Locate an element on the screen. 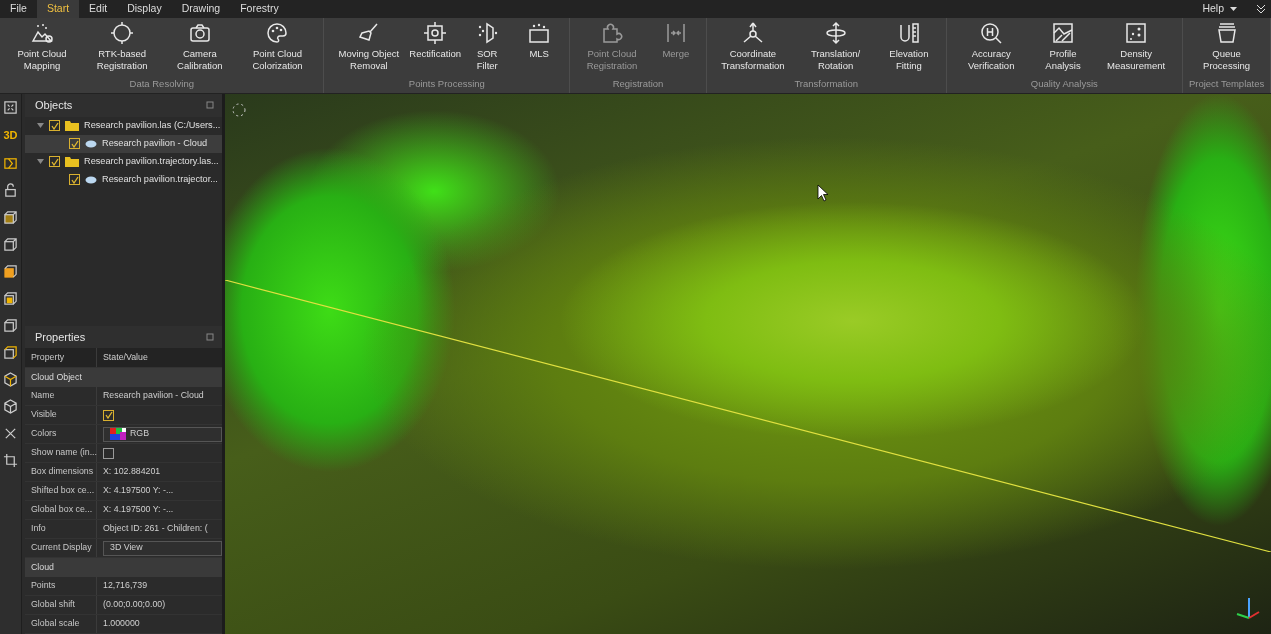  ribbon-button: Point Cloud Mapping is located at coordinates (42, 45).